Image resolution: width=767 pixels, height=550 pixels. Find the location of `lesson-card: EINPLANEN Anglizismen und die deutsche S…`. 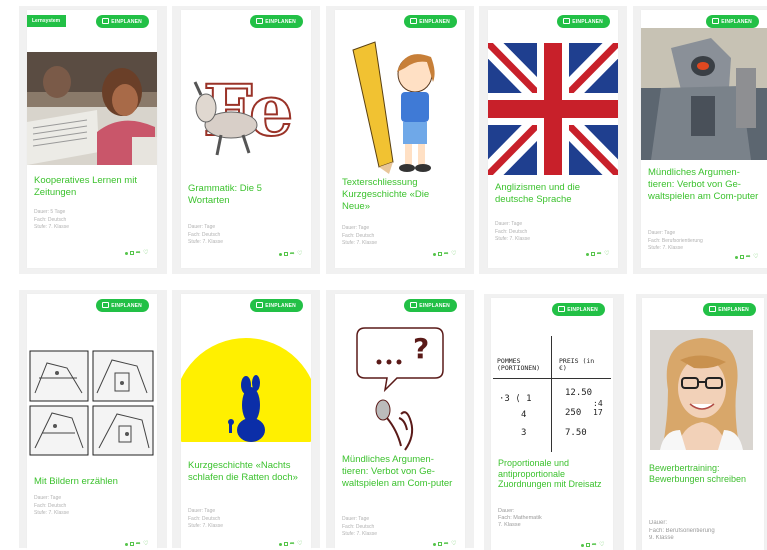

lesson-card: EINPLANEN Anglizismen und die deutsche S… is located at coordinates (553, 139).